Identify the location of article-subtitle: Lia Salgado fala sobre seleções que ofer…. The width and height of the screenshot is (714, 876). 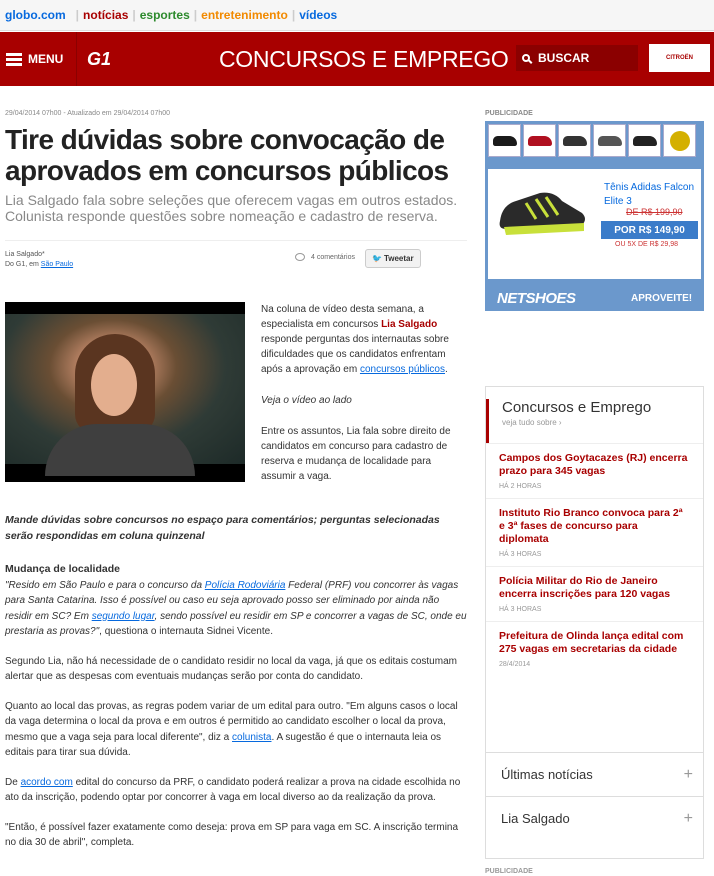
(231, 208).